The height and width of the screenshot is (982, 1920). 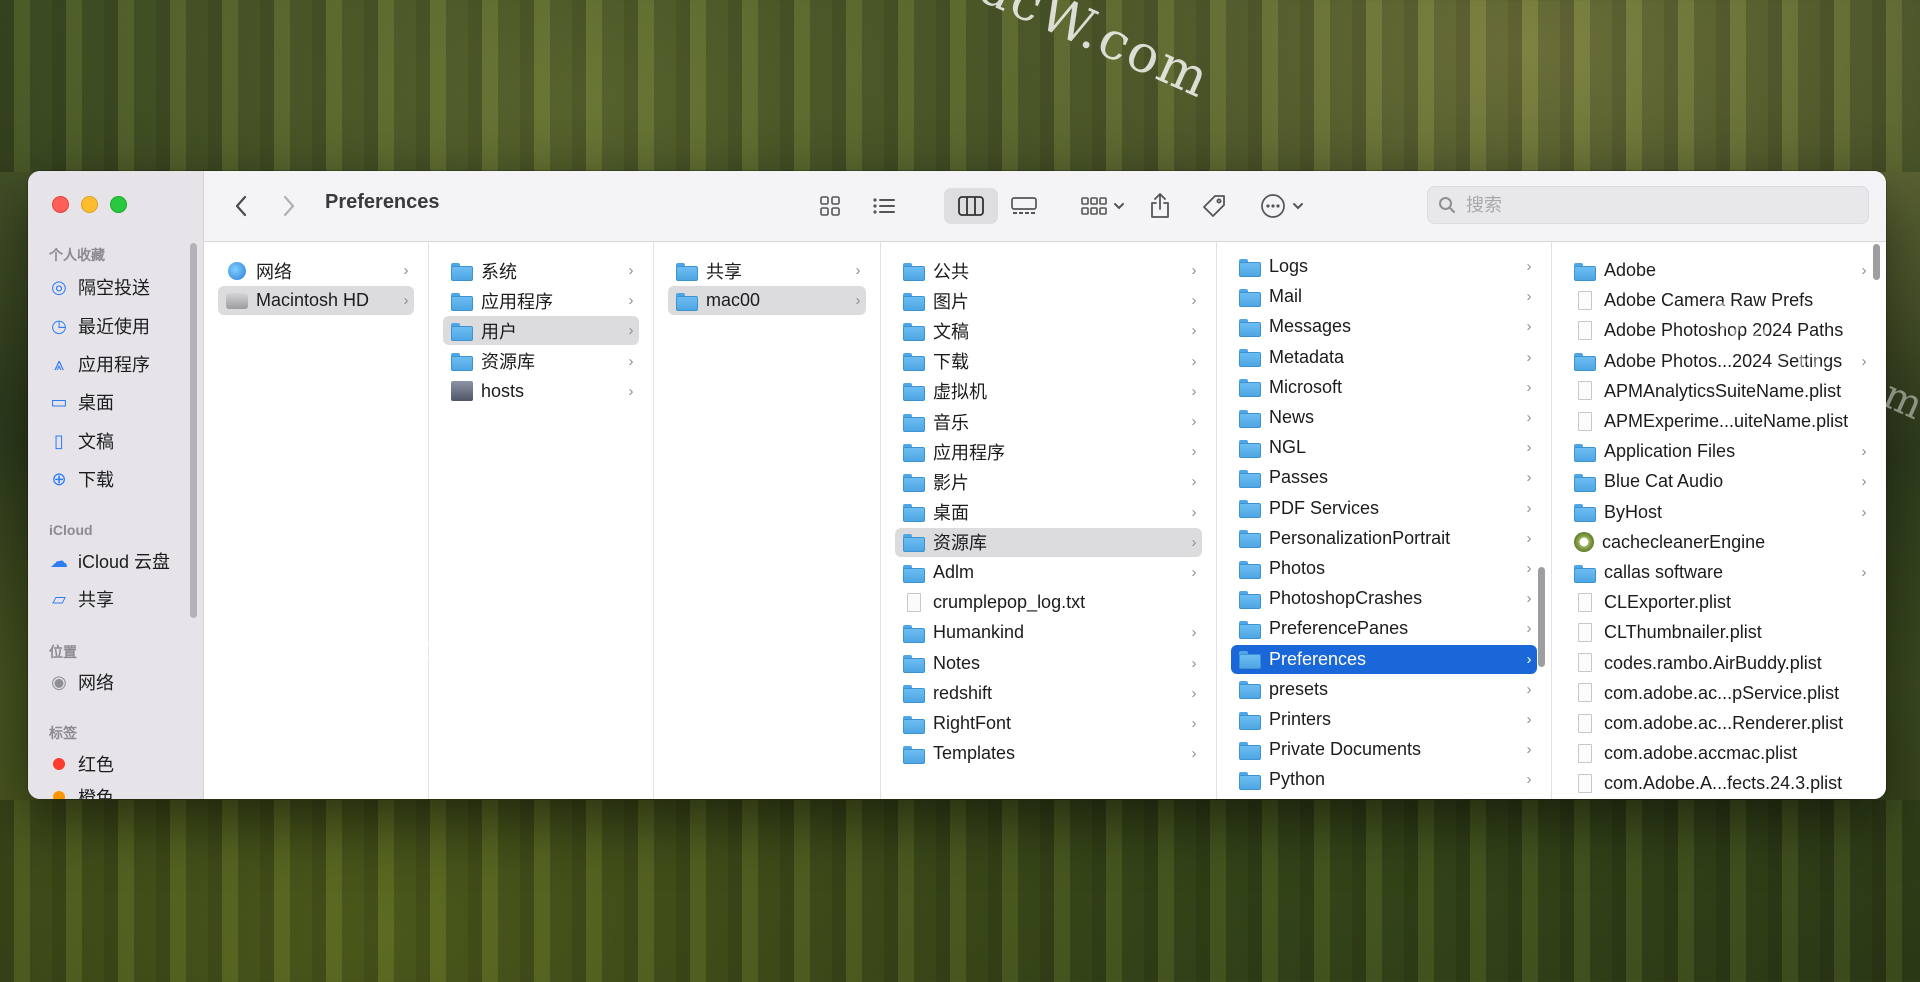 What do you see at coordinates (1048, 572) in the screenshot?
I see `list-item: Adlm ›` at bounding box center [1048, 572].